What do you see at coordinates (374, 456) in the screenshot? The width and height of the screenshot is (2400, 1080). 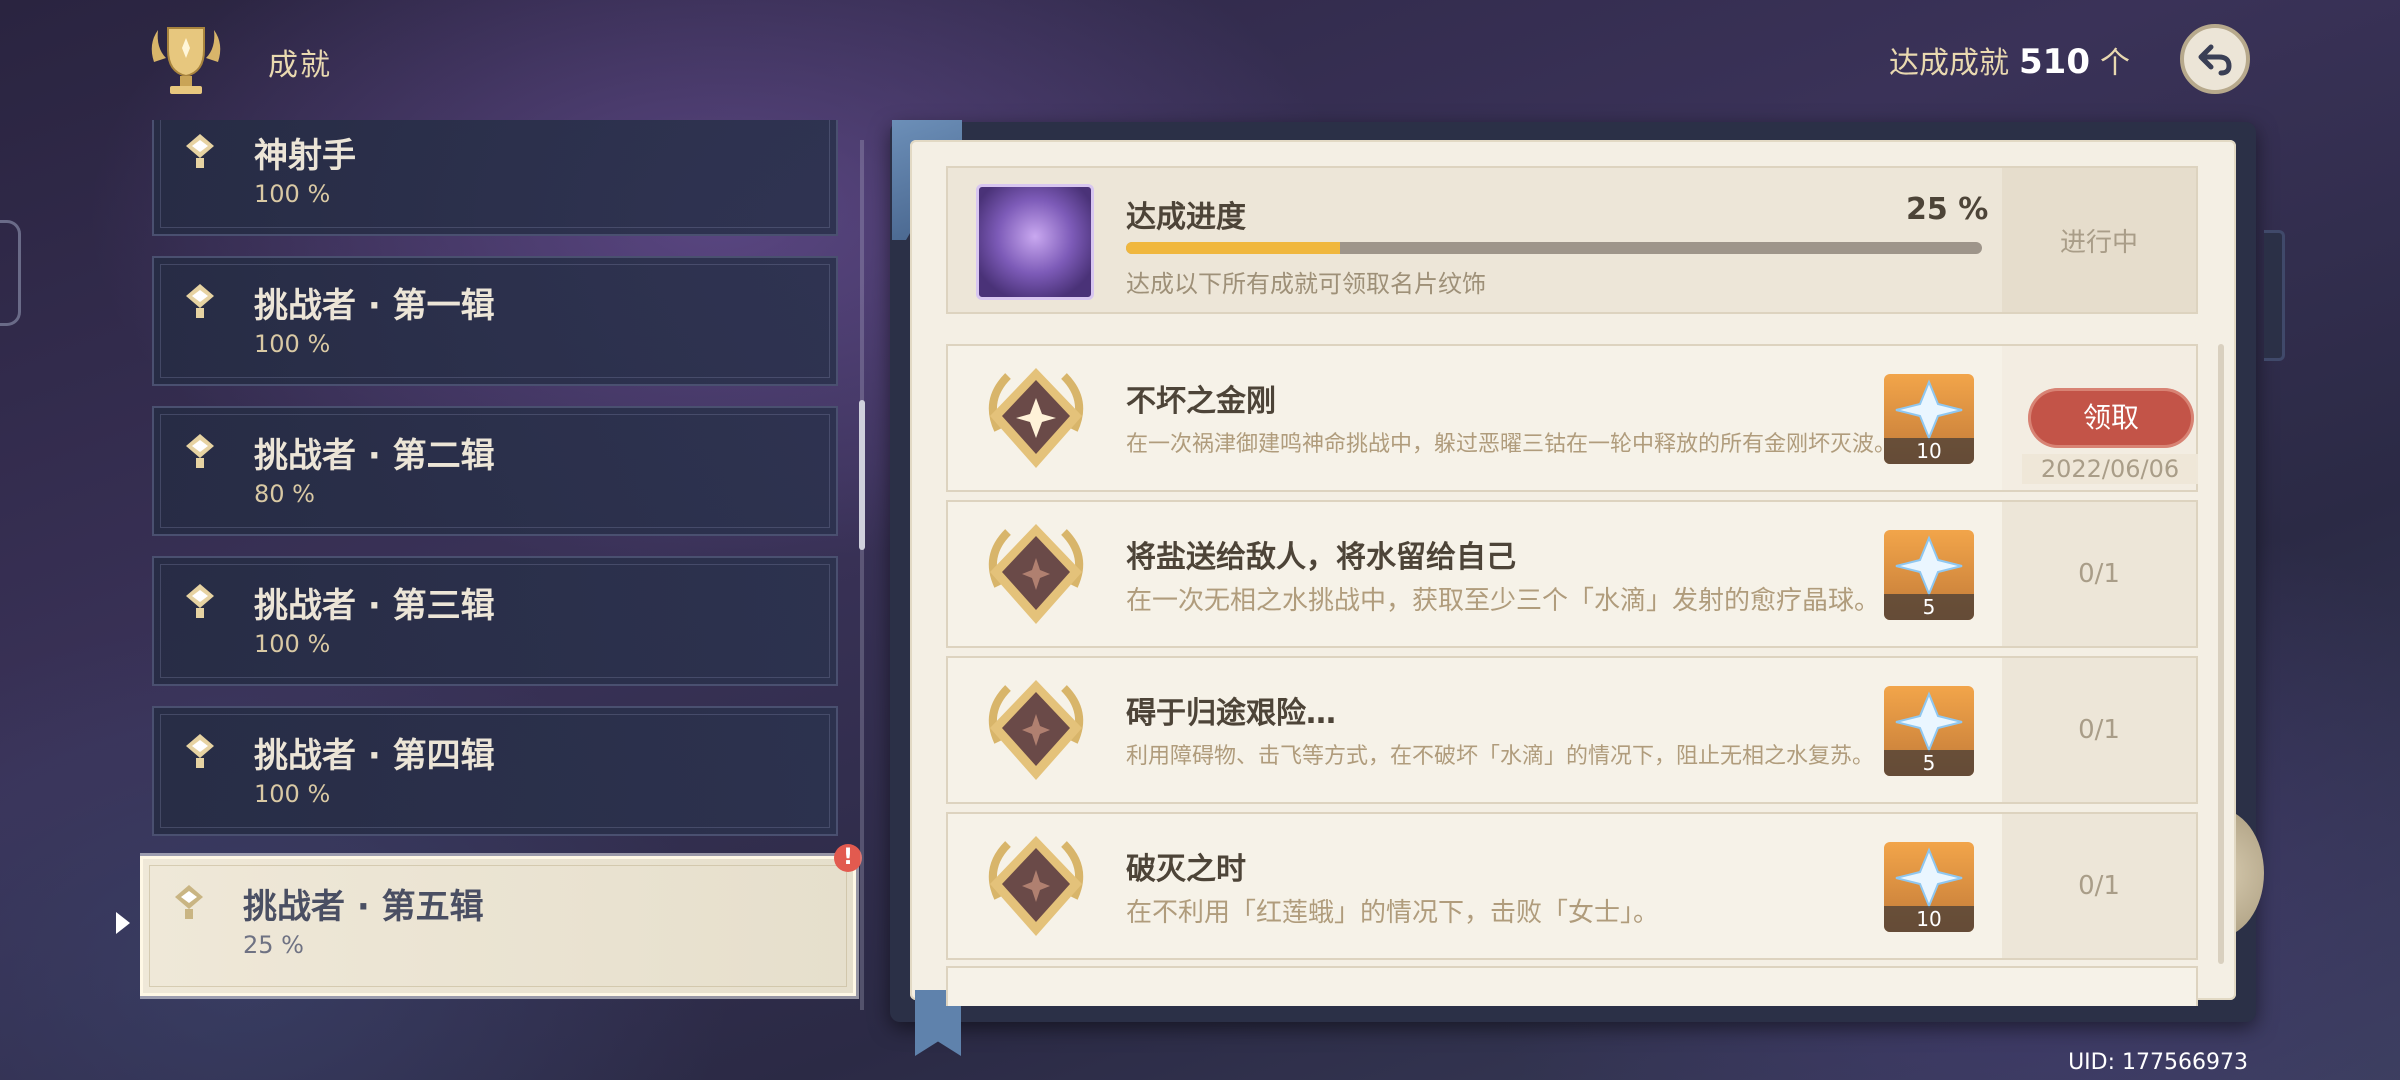 I see `category-name: 挑战者 · 第二辑` at bounding box center [374, 456].